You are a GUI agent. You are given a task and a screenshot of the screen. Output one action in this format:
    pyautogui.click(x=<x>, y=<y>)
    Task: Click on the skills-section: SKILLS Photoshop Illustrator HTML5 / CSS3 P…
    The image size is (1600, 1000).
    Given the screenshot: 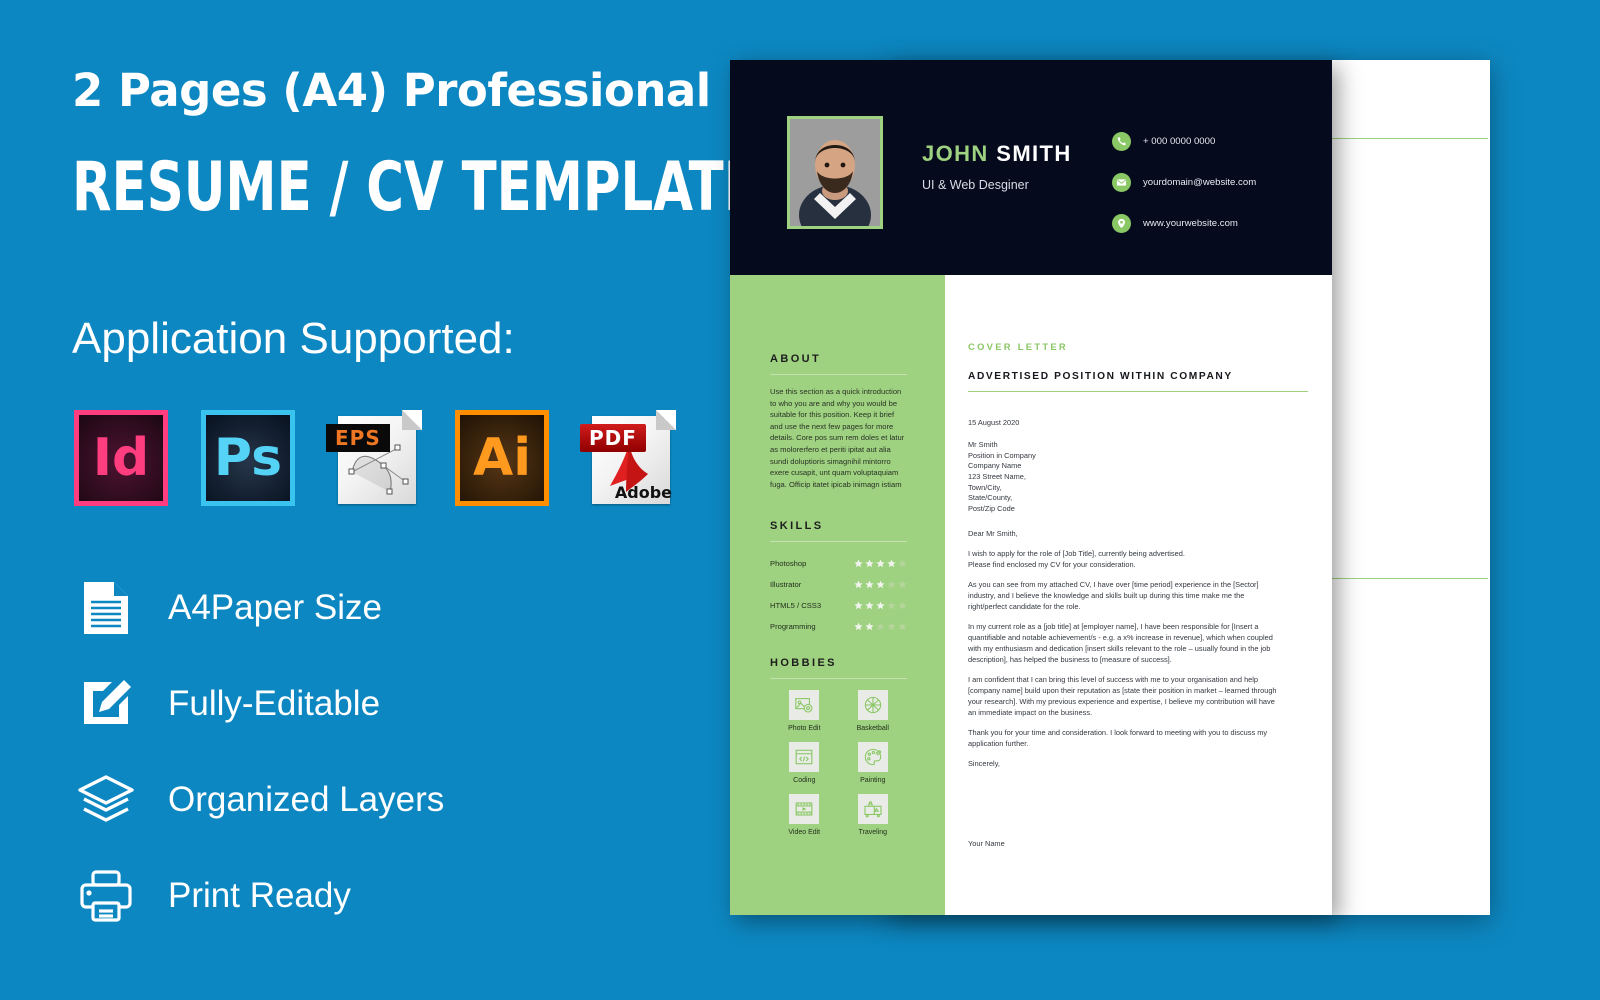 What is the action you would take?
    pyautogui.click(x=838, y=578)
    